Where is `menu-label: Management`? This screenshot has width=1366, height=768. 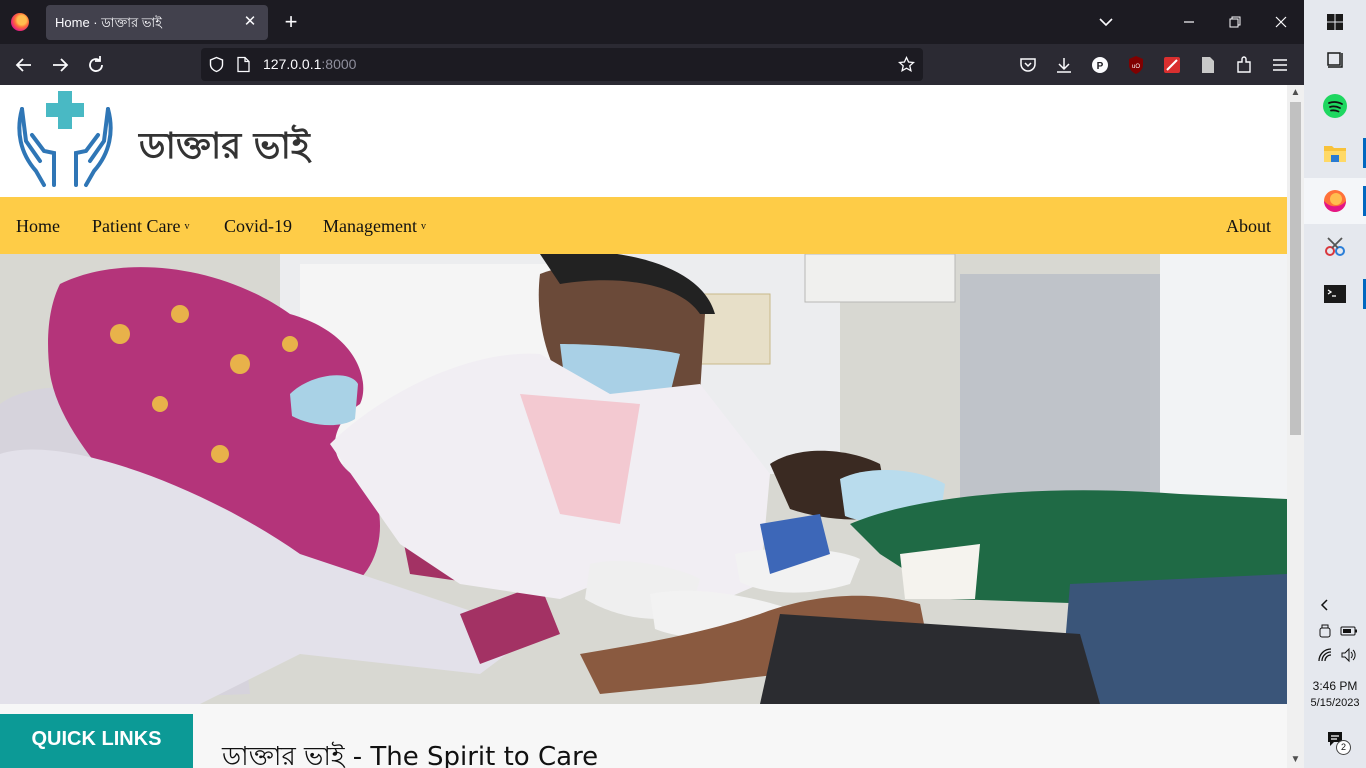
menu-label: Management is located at coordinates (370, 226).